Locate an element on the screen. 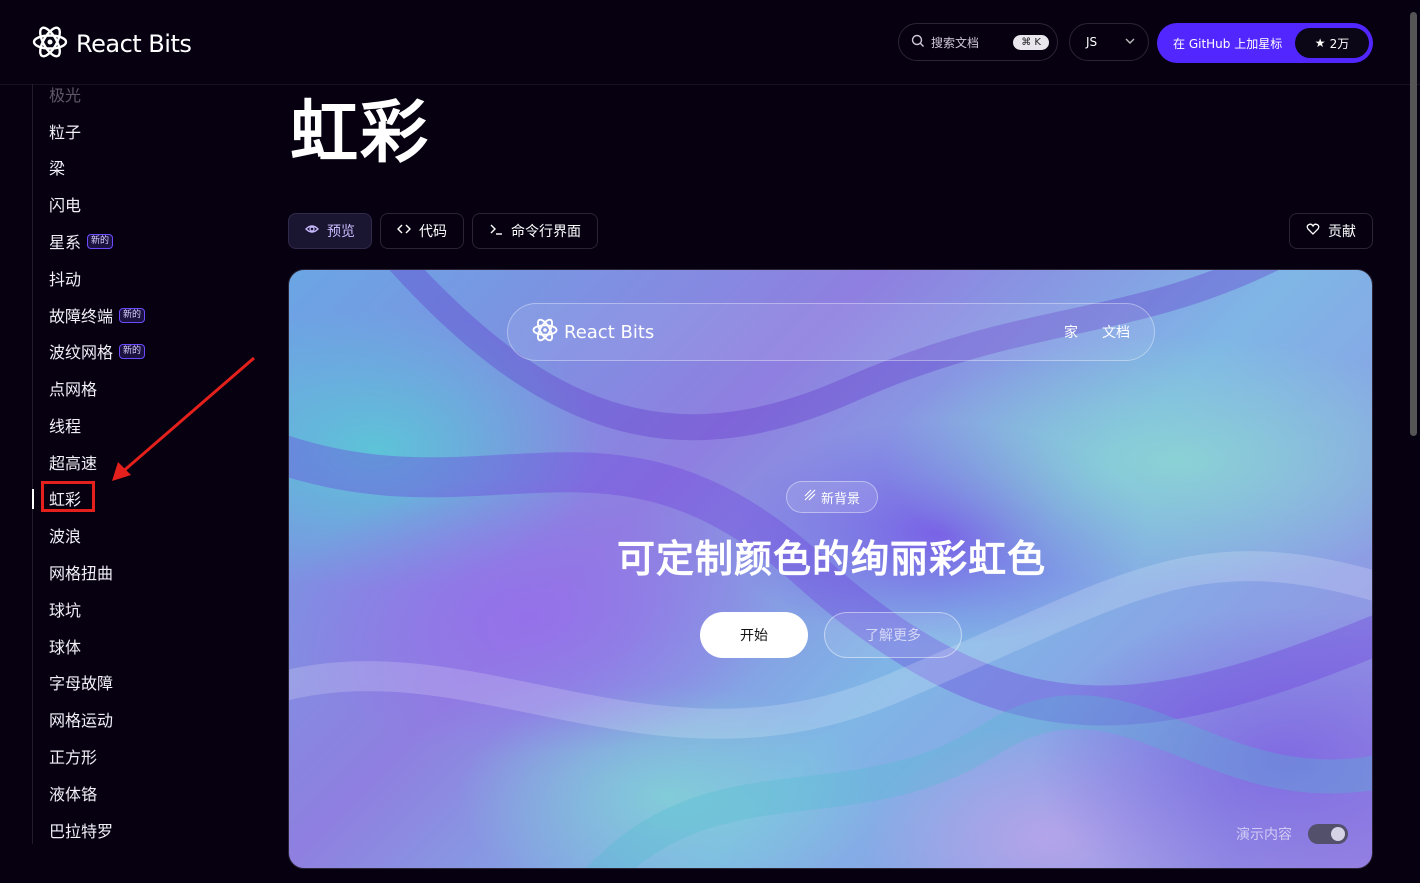 The height and width of the screenshot is (883, 1420). preview-brand-name: React Bits is located at coordinates (609, 332).